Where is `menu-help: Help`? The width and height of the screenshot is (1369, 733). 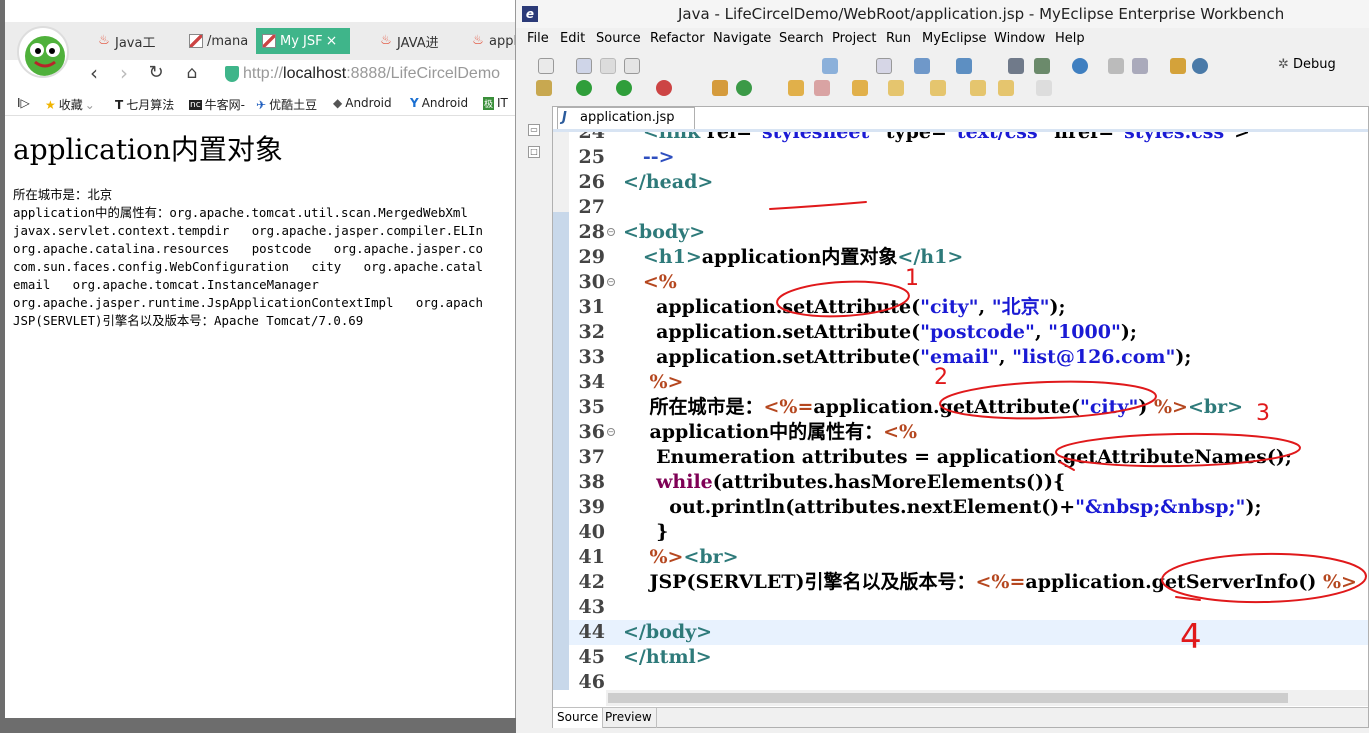 menu-help: Help is located at coordinates (1070, 38).